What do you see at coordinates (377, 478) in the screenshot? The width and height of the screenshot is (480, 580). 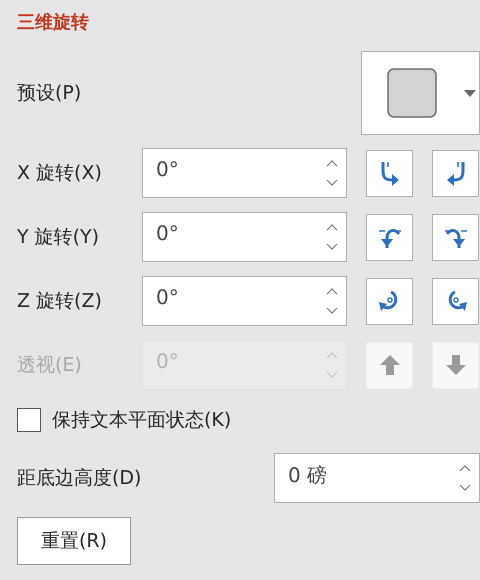 I see `spin-field: 0 磅` at bounding box center [377, 478].